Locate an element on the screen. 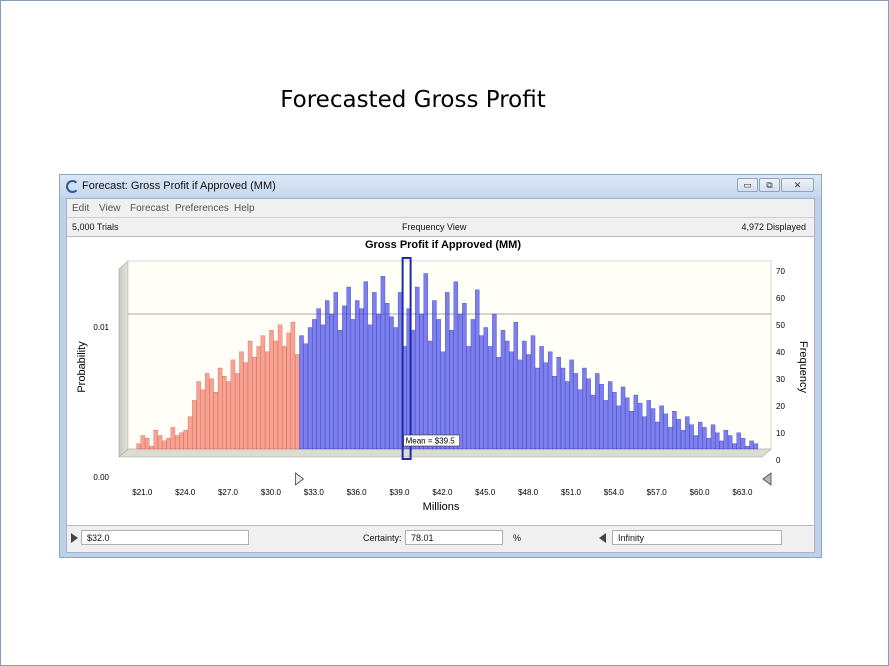  upper-bound-field: Infinity is located at coordinates (697, 537).